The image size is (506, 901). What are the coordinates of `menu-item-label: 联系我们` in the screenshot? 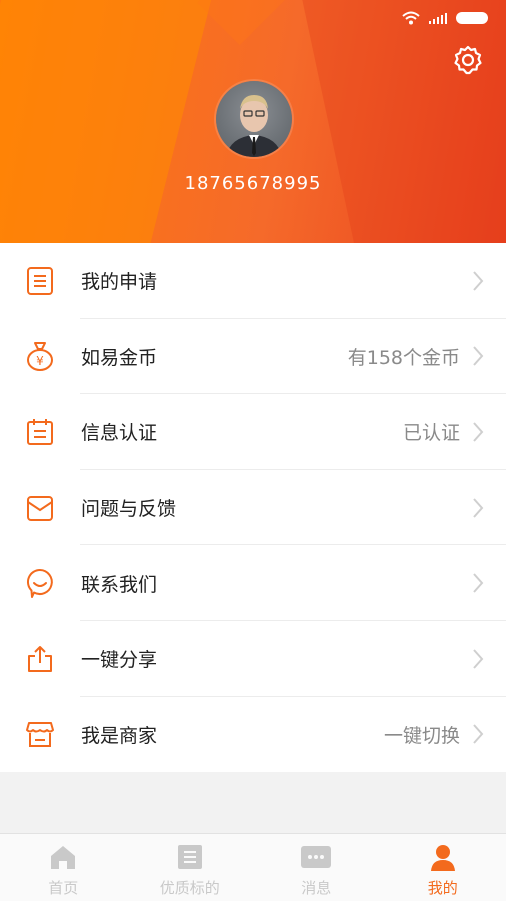 It's located at (119, 583).